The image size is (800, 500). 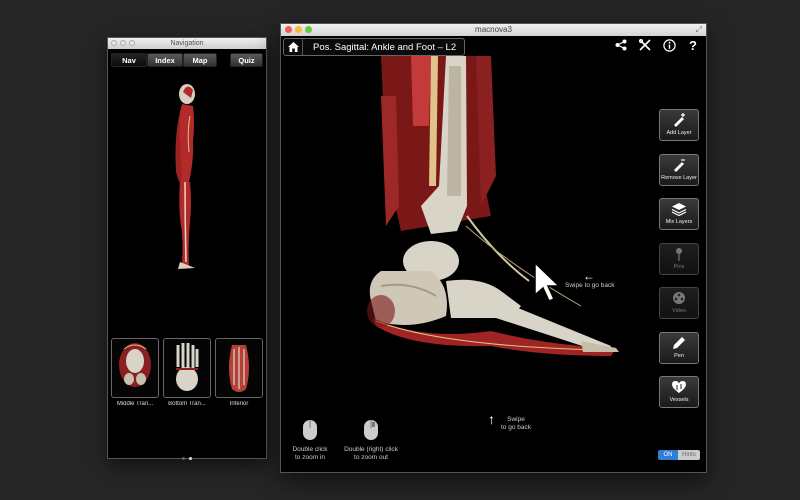 I want to click on foot-bones-image, so click(x=187, y=367).